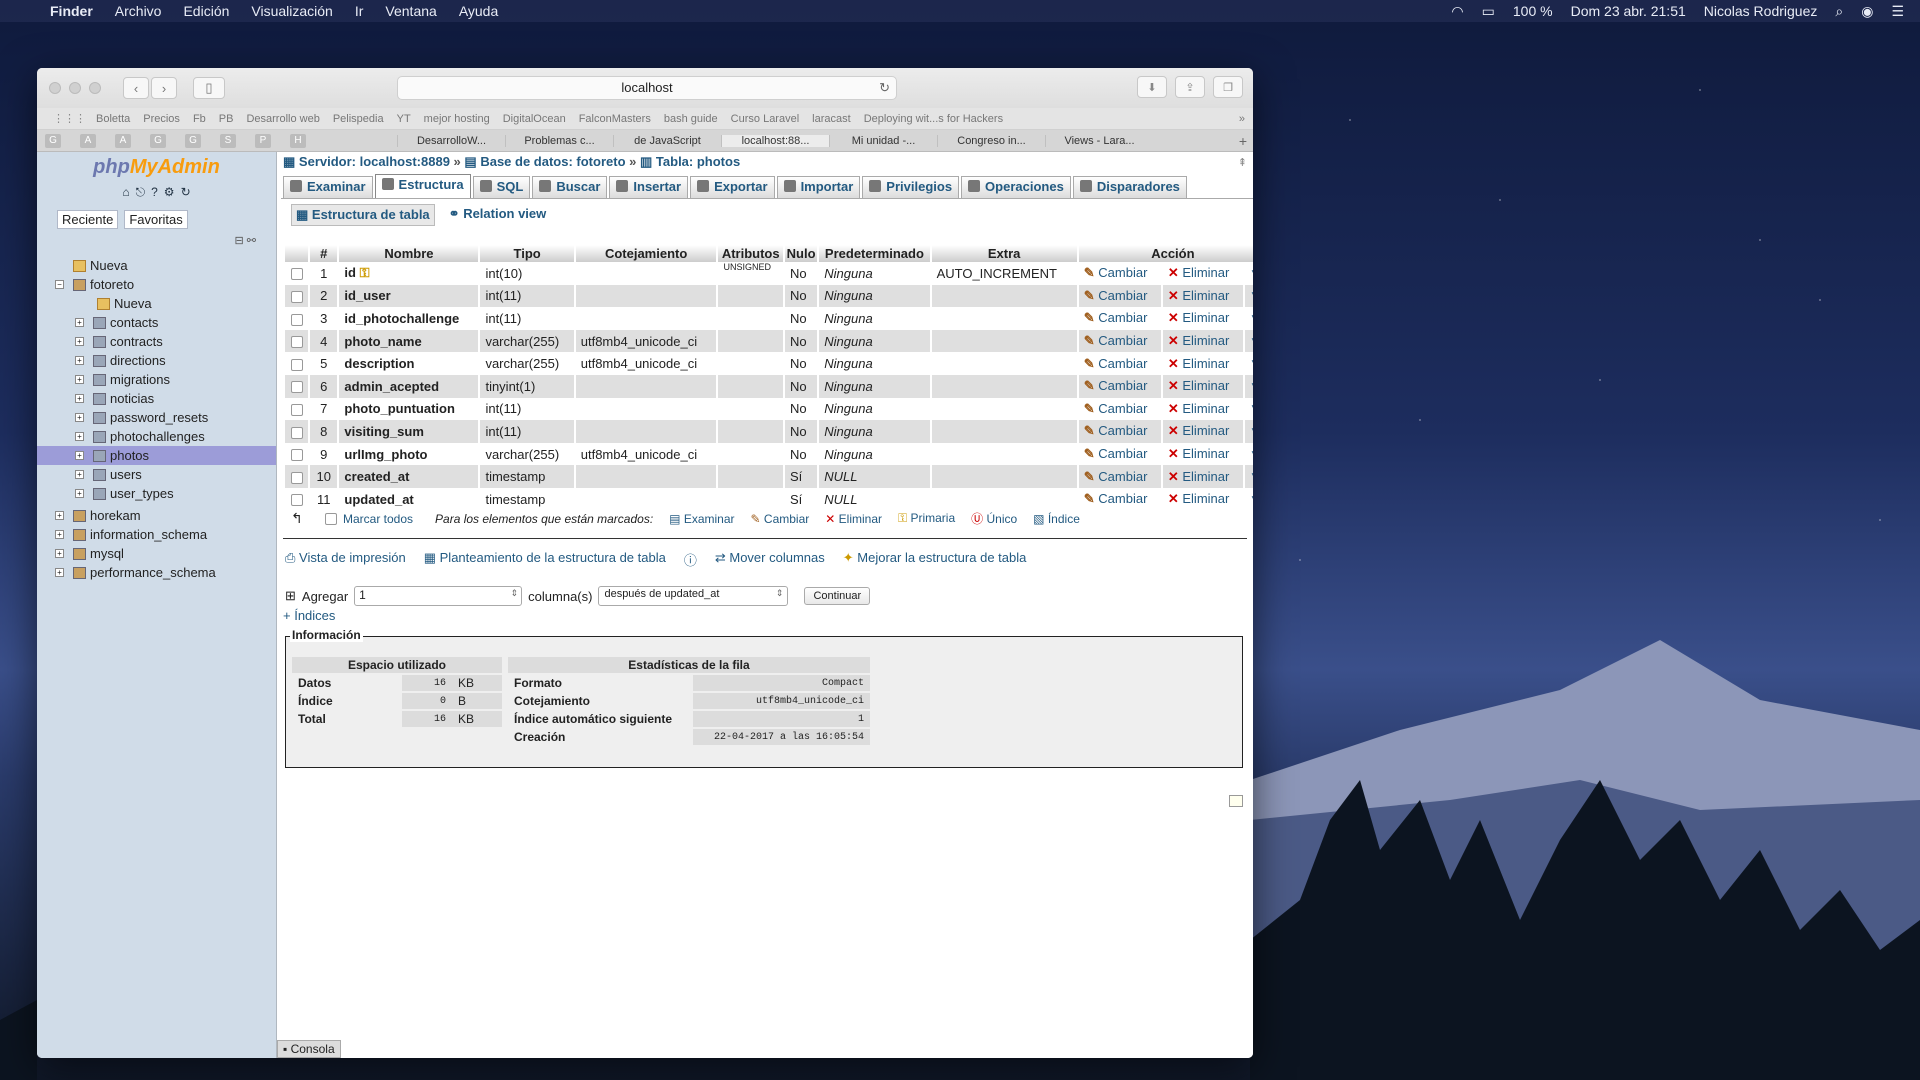 This screenshot has height=1080, width=1920. Describe the element at coordinates (263, 140) in the screenshot. I see `favorite-icon: P` at that location.